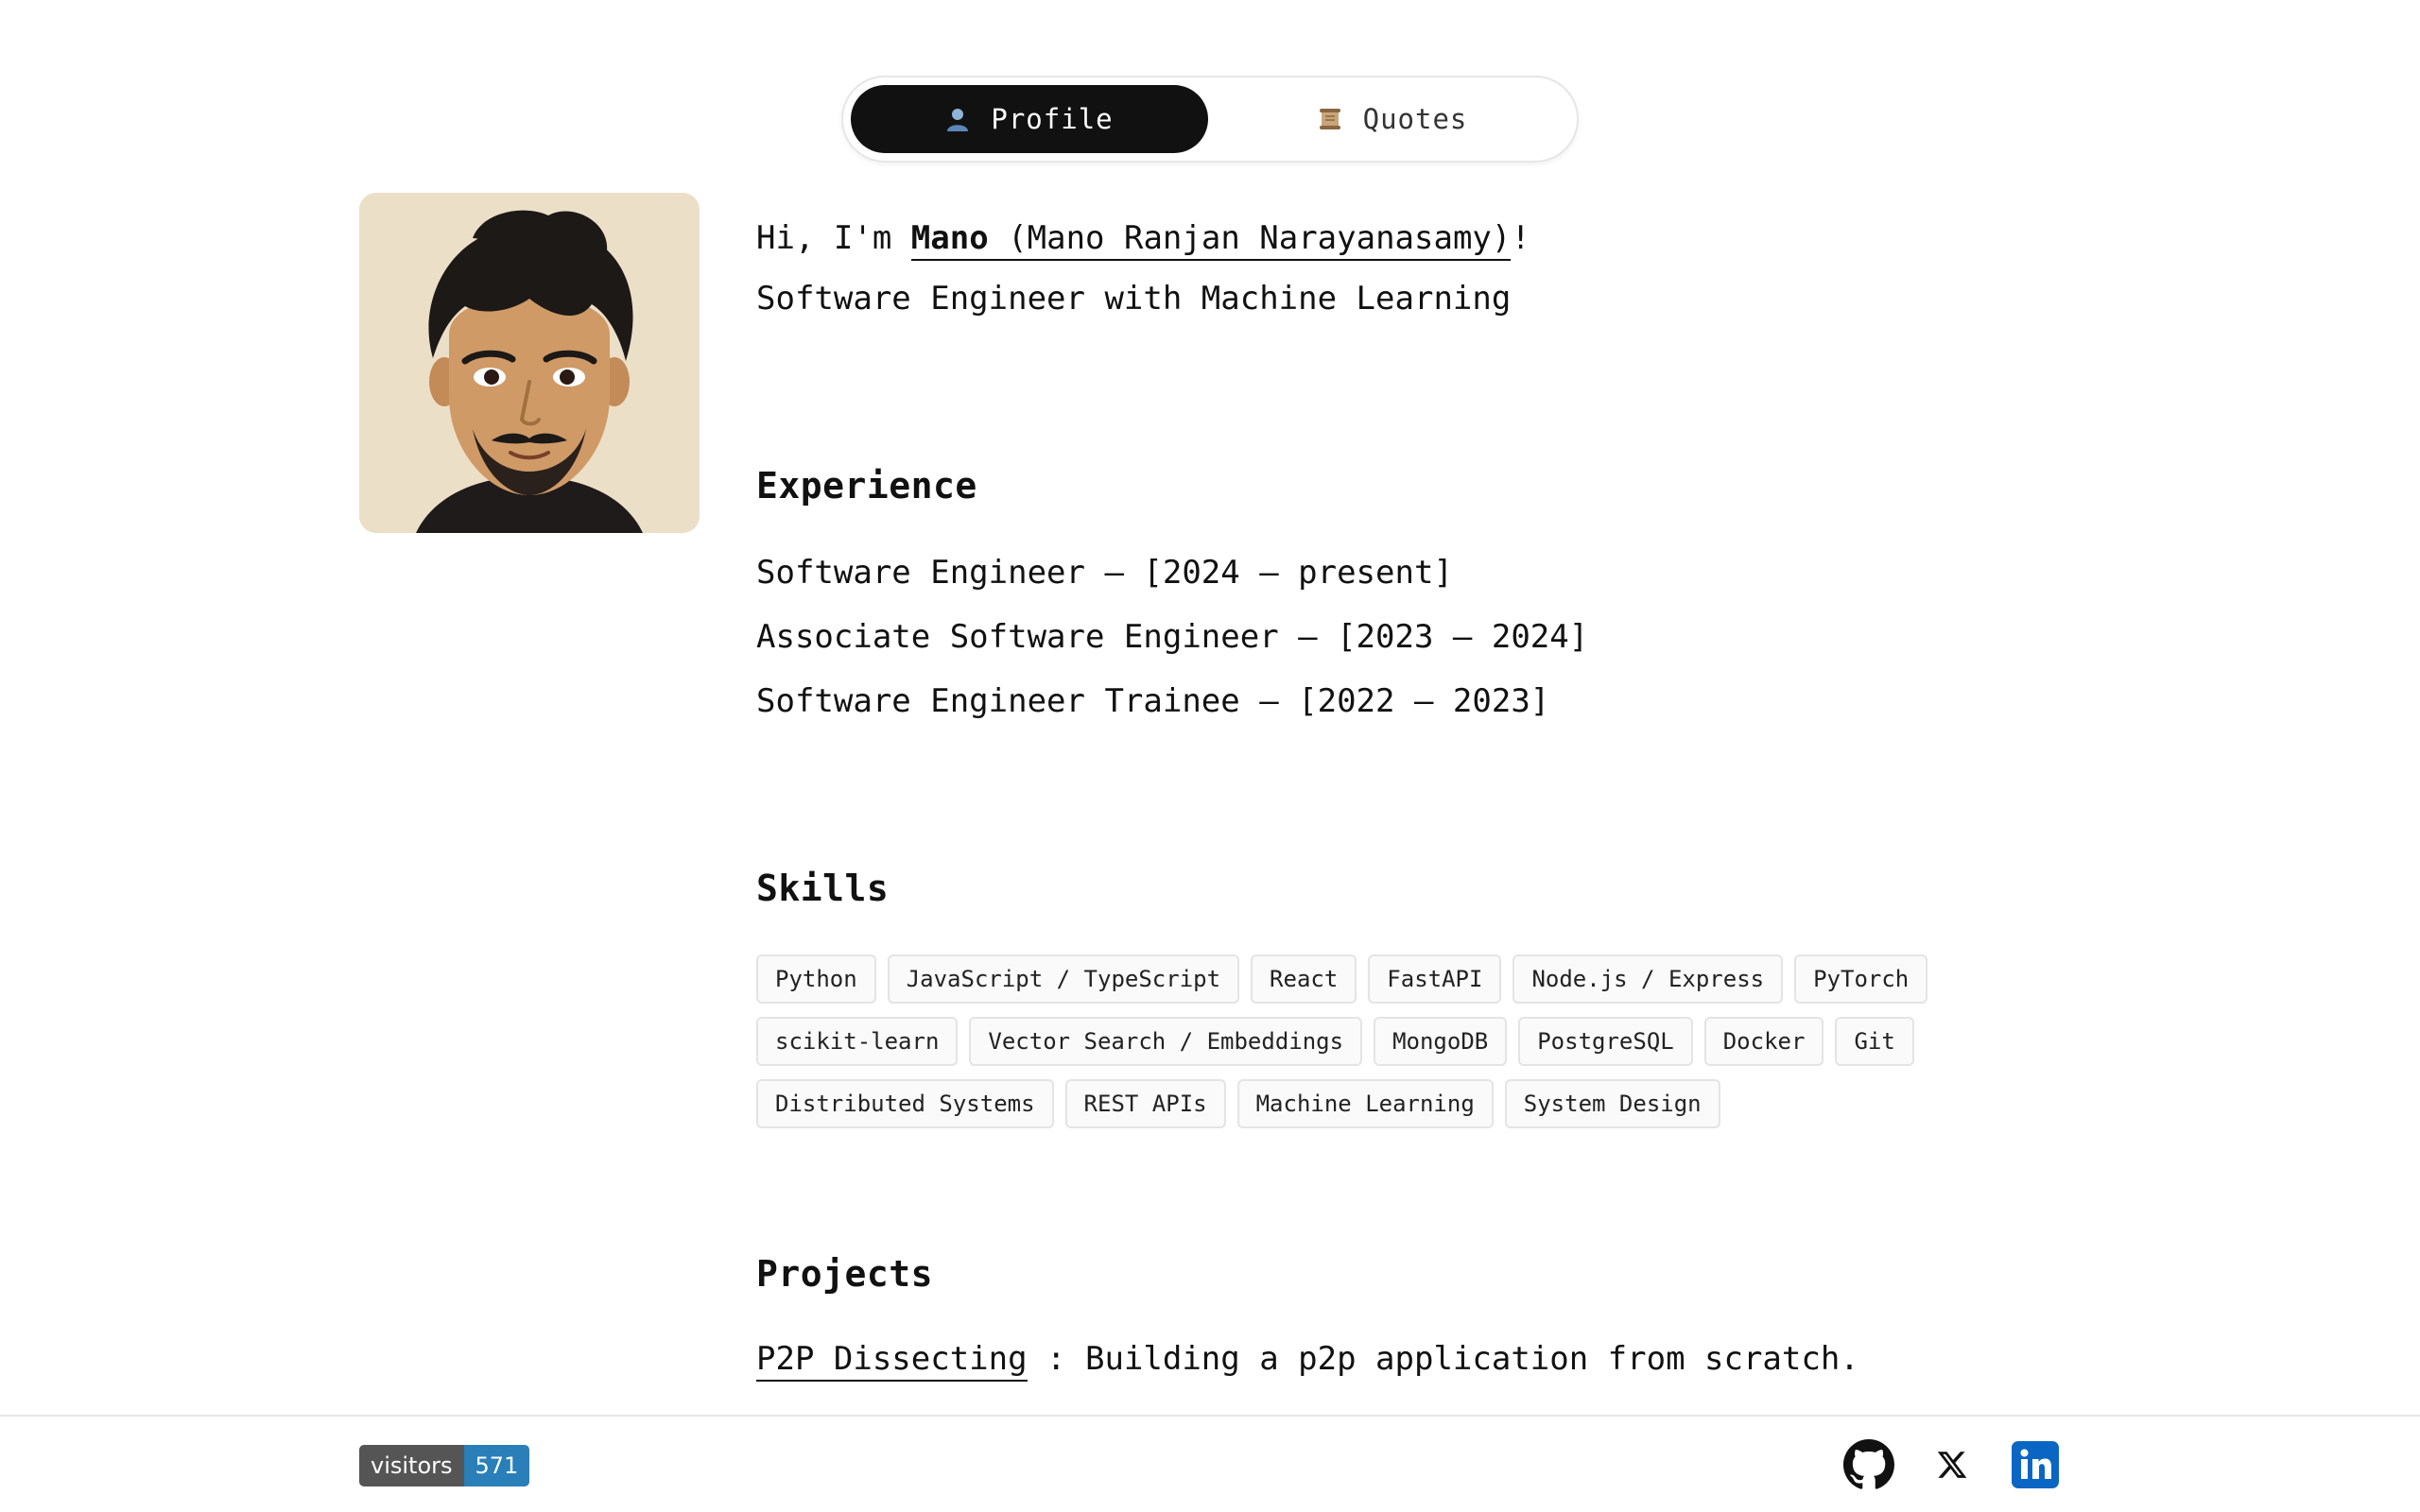  Describe the element at coordinates (816, 979) in the screenshot. I see `skill-chip: Python` at that location.